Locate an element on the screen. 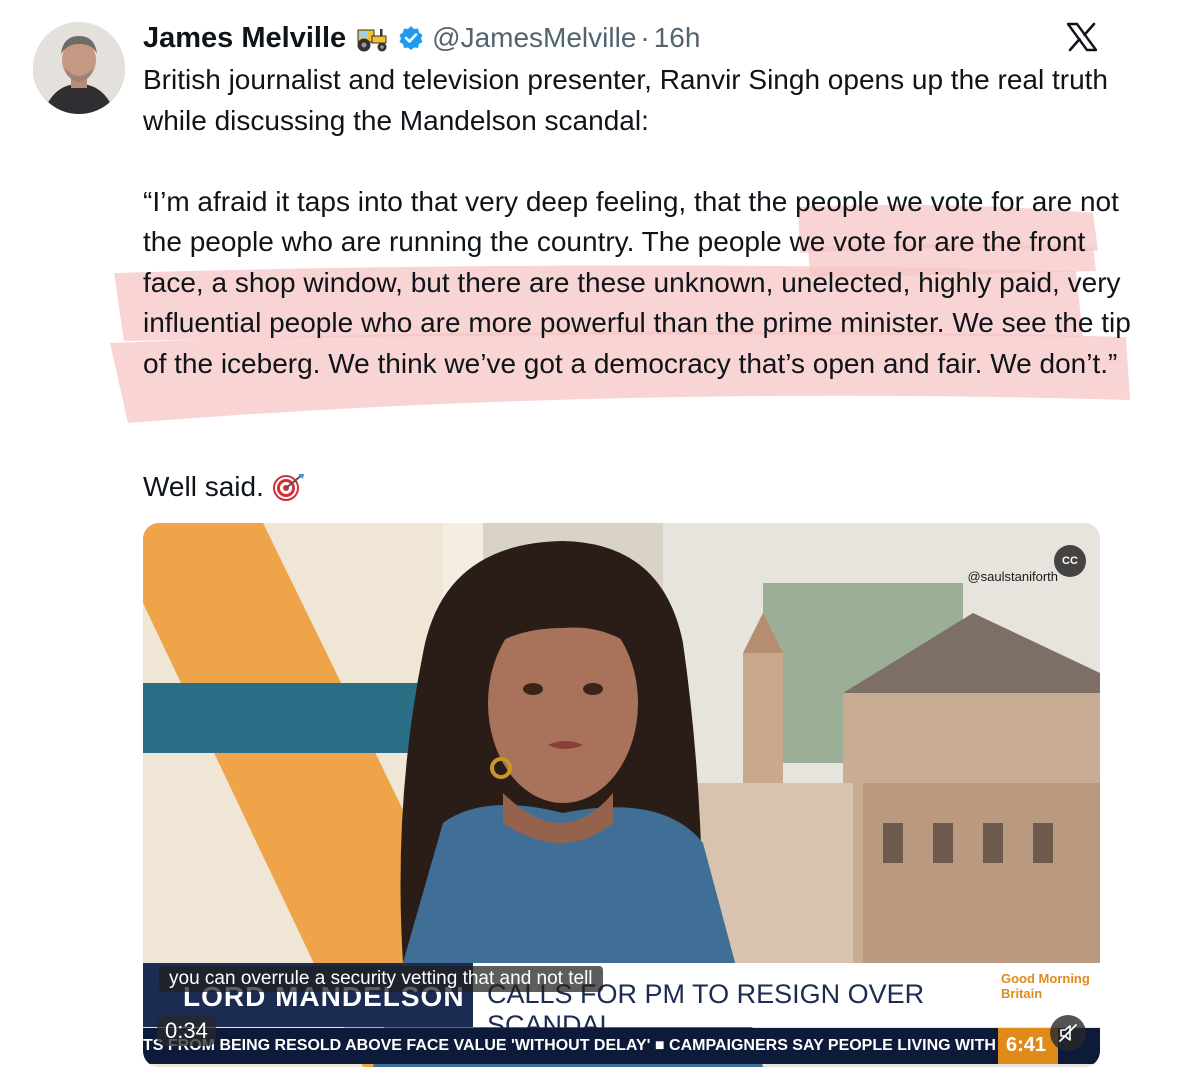  author-handle: @JamesMelville is located at coordinates (534, 38).